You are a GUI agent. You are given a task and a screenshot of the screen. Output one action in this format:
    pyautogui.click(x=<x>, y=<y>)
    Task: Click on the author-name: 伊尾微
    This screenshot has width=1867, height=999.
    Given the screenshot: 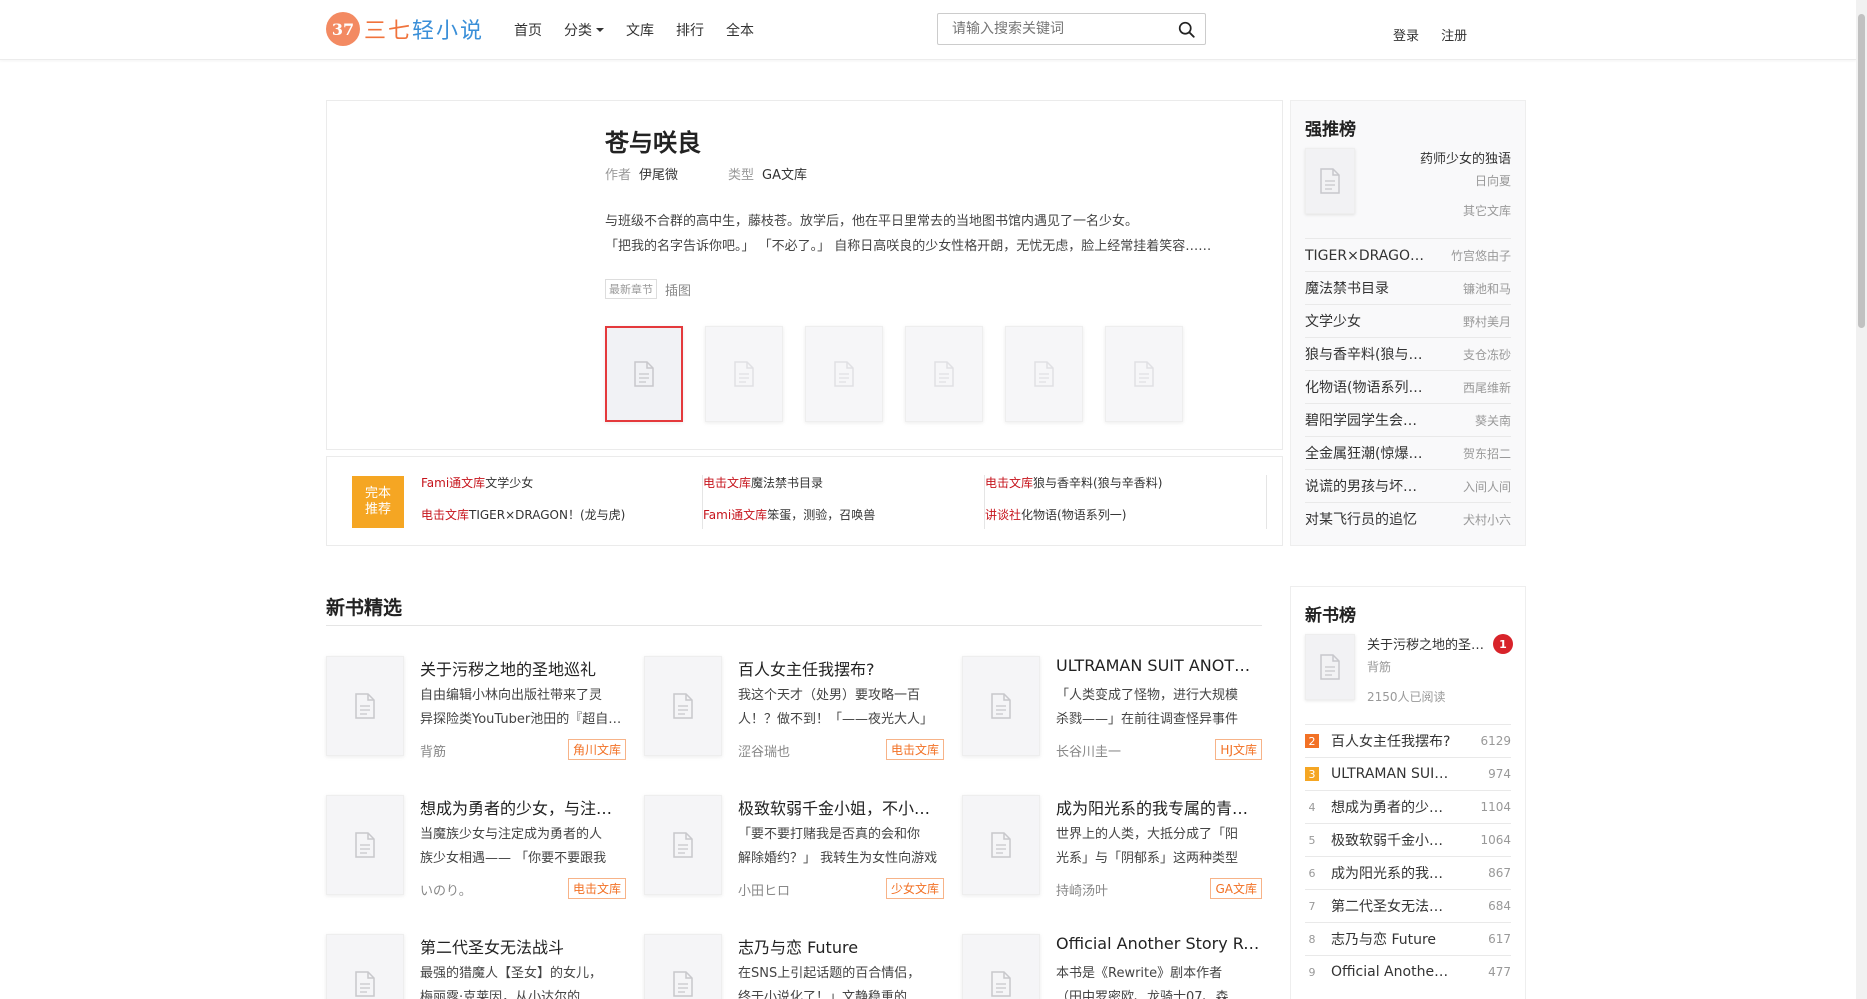 What is the action you would take?
    pyautogui.click(x=658, y=173)
    